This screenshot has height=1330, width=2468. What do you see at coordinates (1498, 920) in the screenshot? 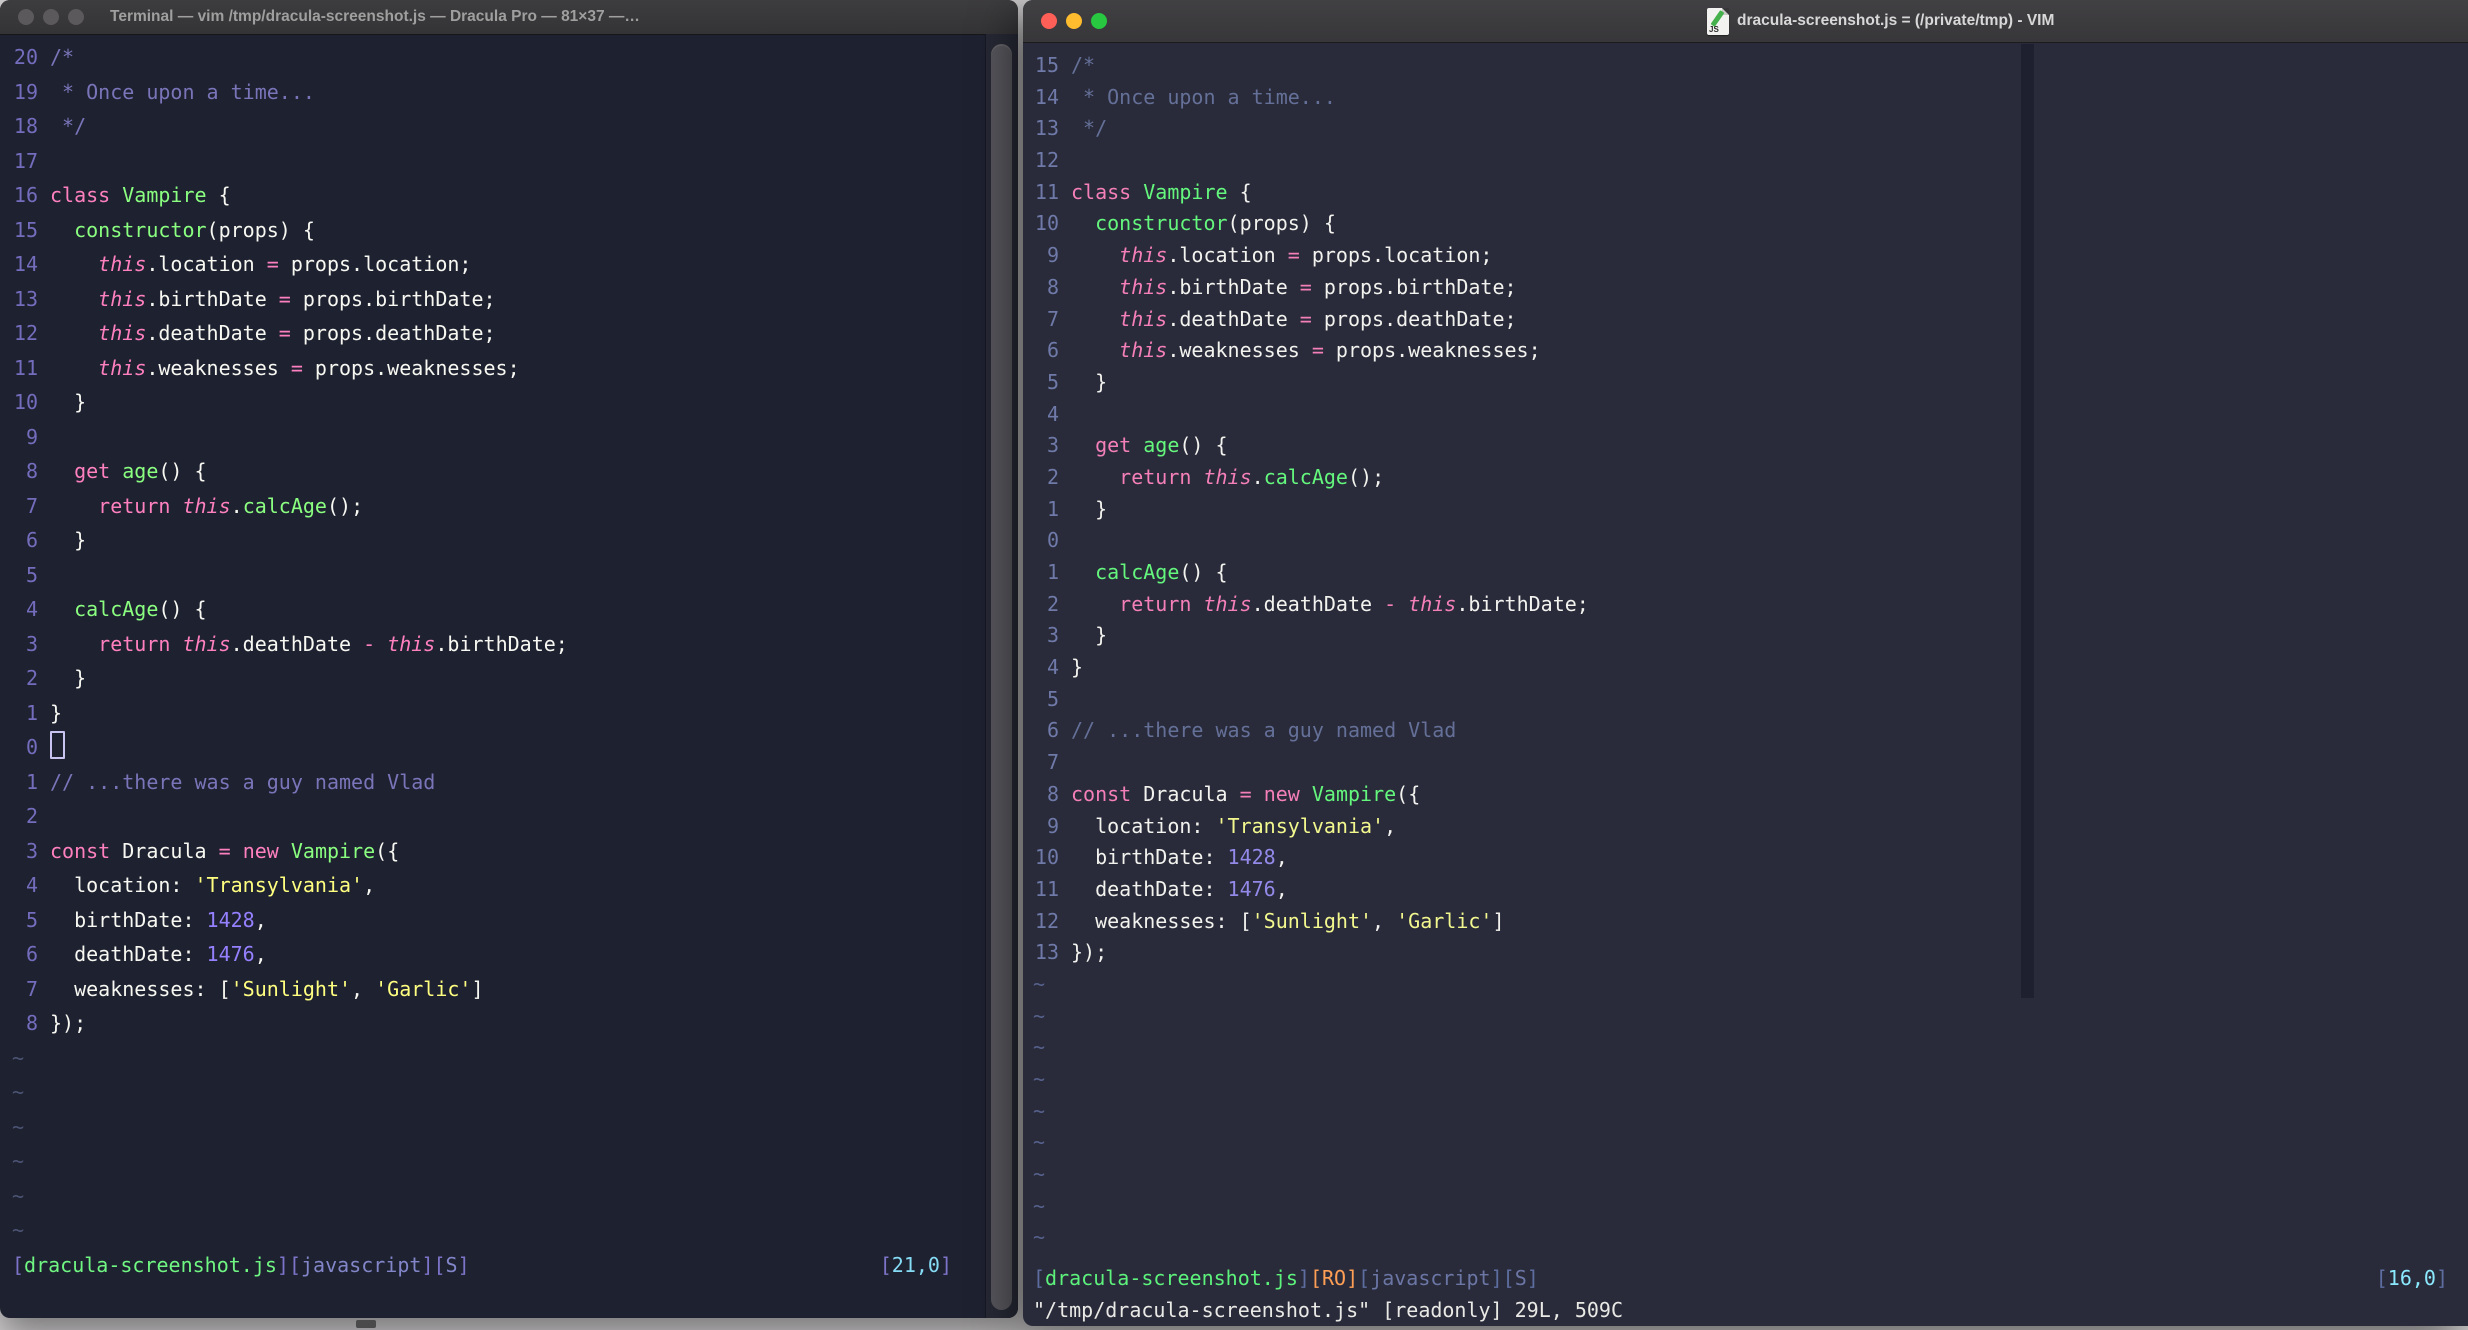
I see `token: ]` at bounding box center [1498, 920].